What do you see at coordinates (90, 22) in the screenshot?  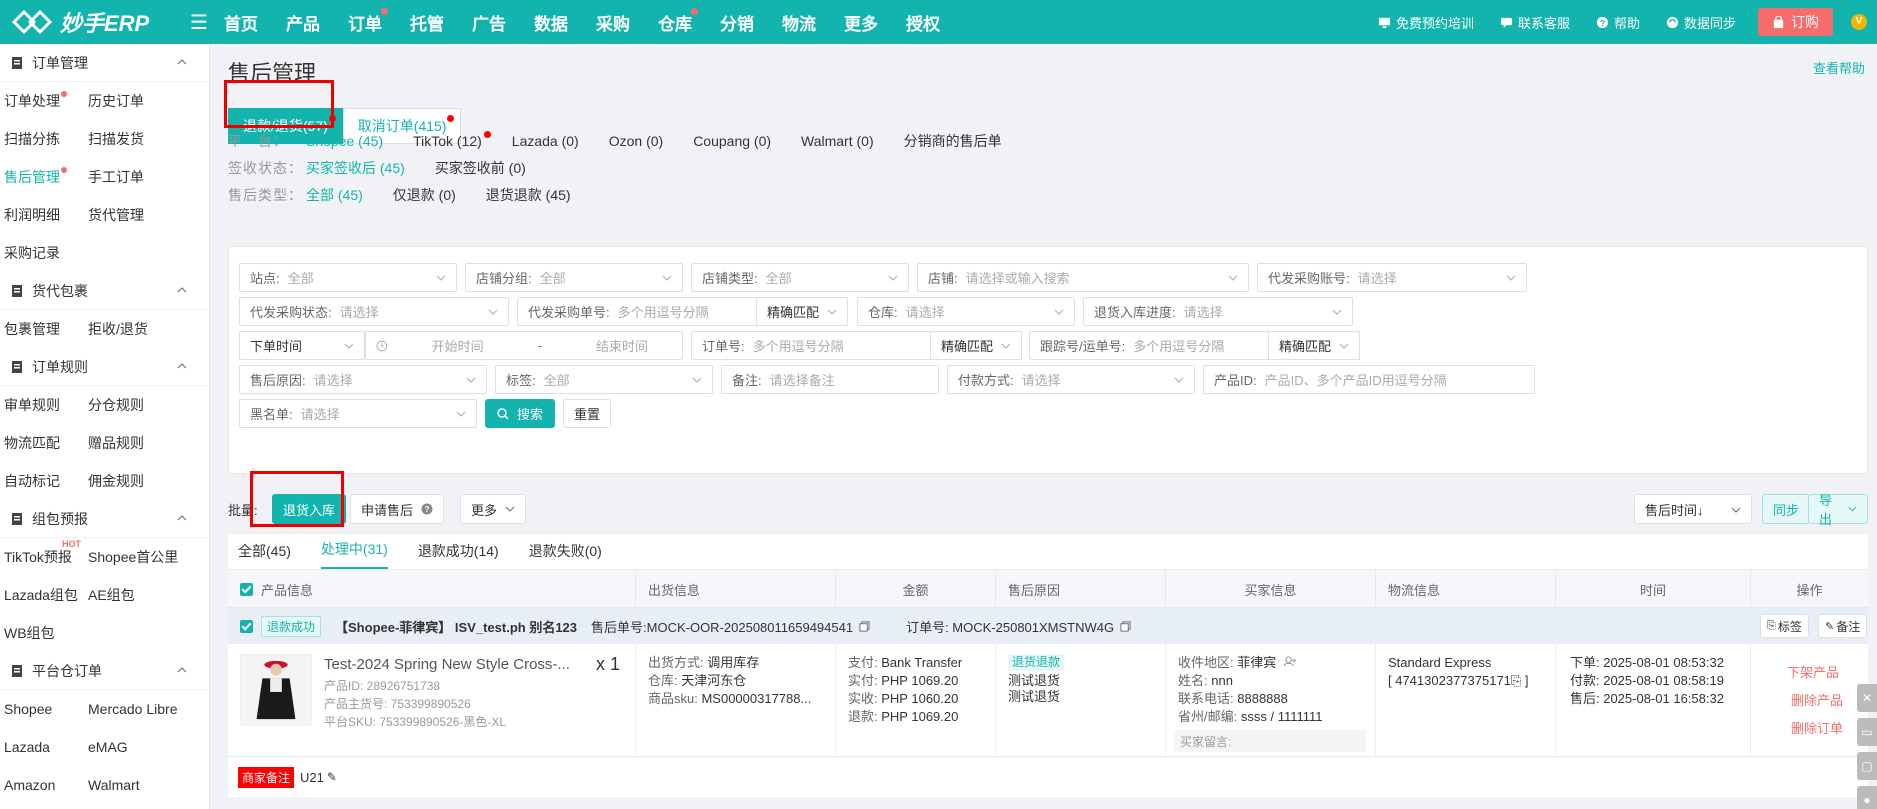 I see `logo: 妙手ERP` at bounding box center [90, 22].